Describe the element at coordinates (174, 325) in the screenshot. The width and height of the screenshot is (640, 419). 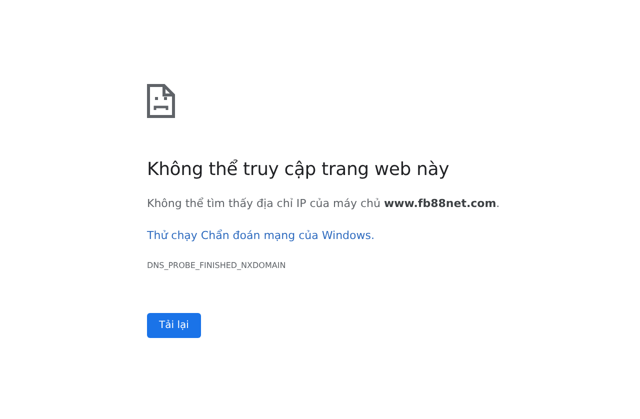
I see `reload-button: Tải lại` at that location.